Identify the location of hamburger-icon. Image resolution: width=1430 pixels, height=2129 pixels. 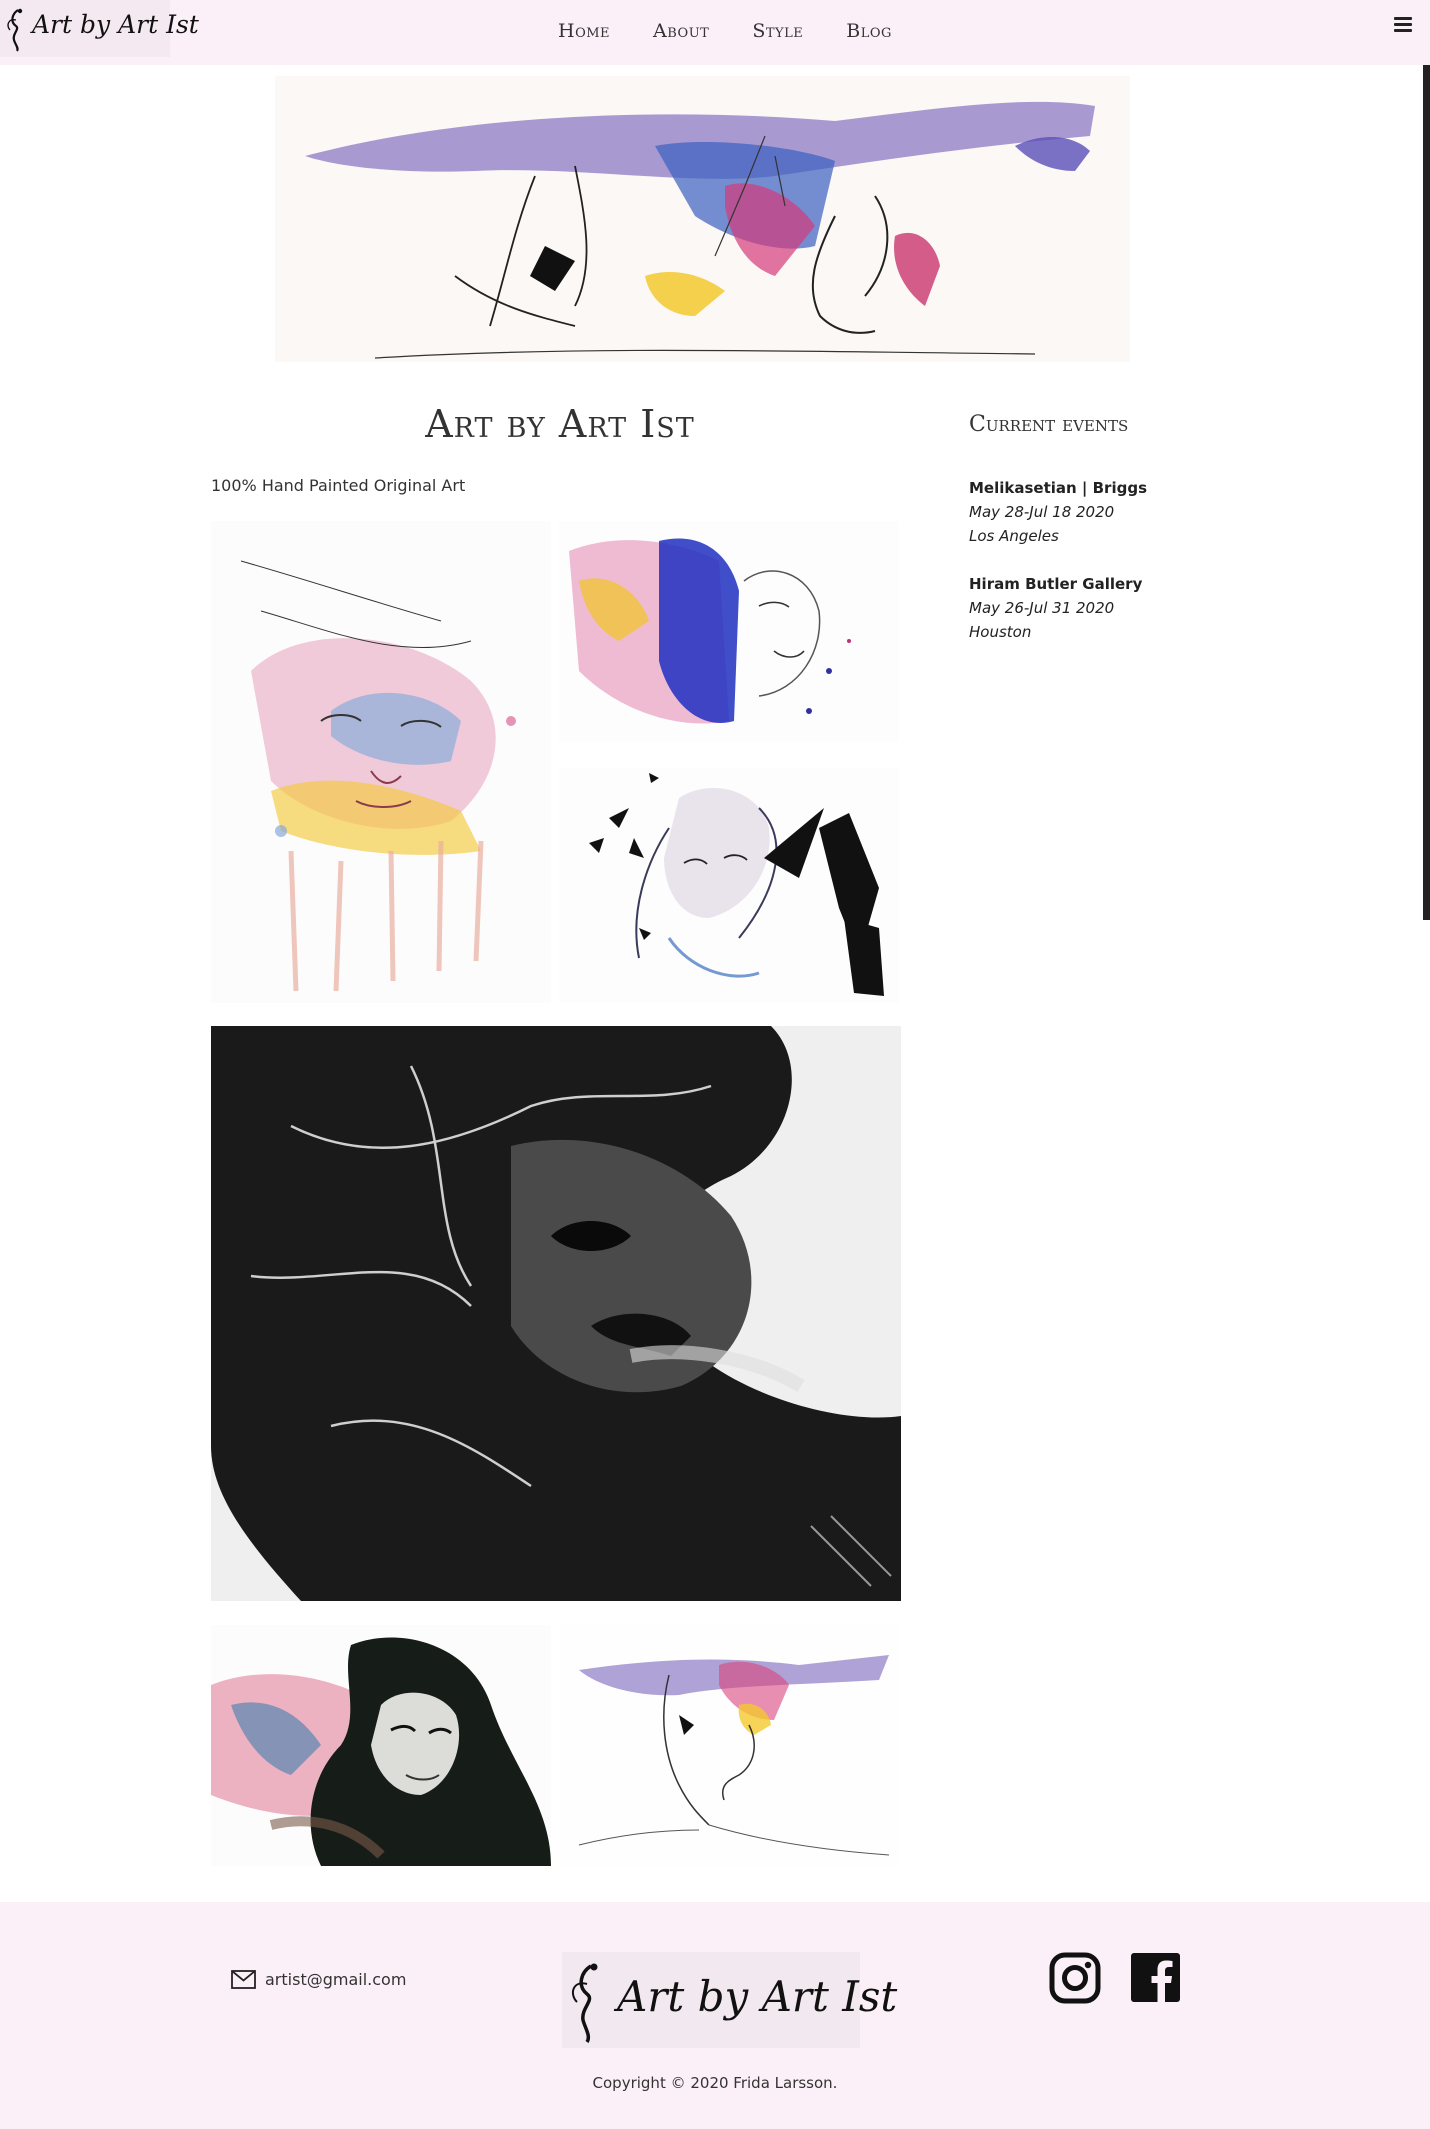
(1403, 25).